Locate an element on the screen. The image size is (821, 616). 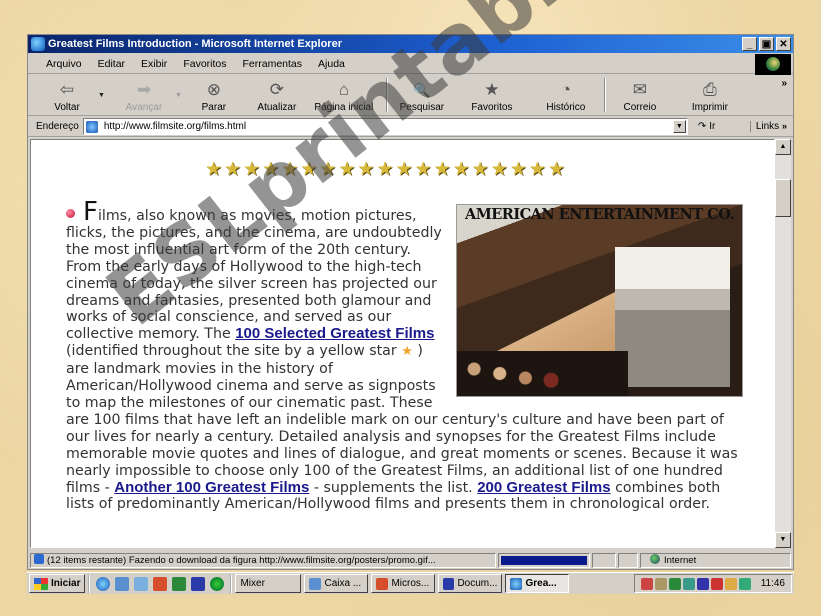
menu-exibir: Exibir is located at coordinates (154, 63).